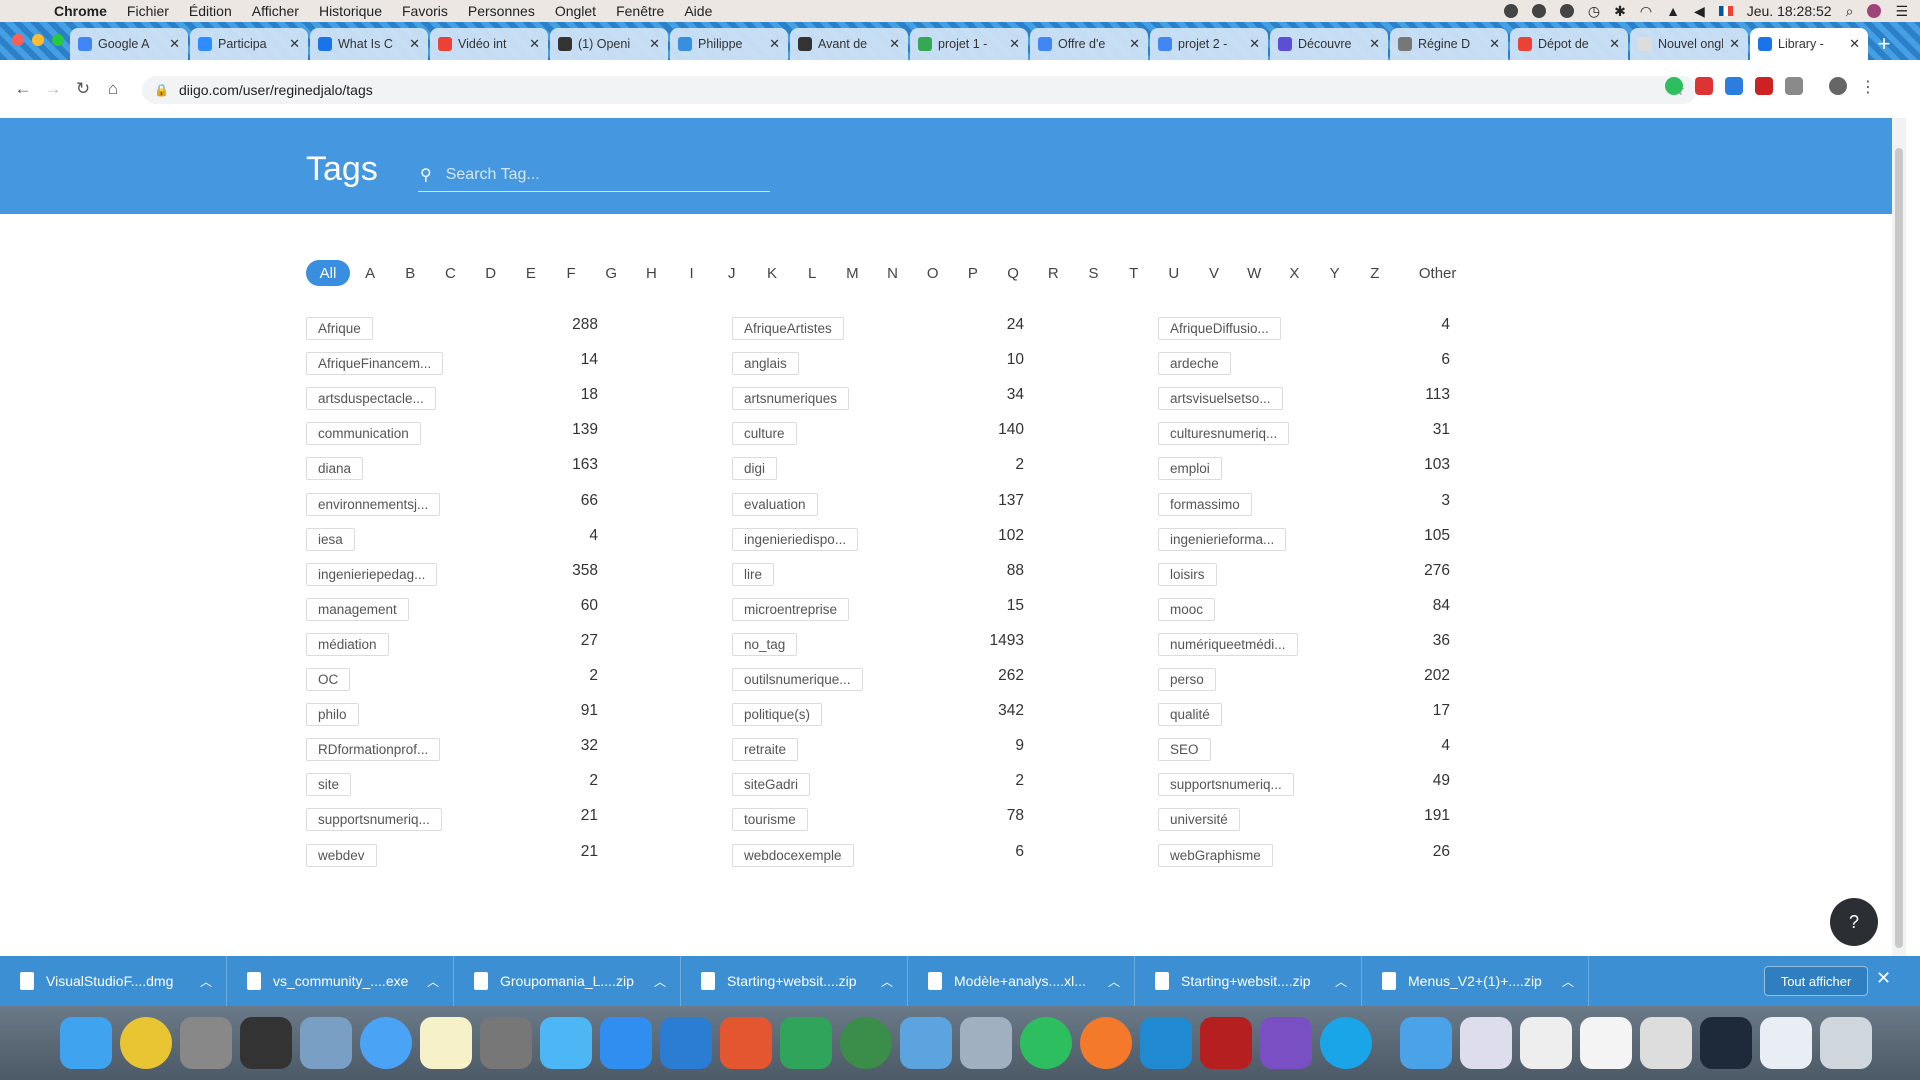 The image size is (1920, 1080). What do you see at coordinates (1426, 1043) in the screenshot?
I see `downloads-folder-icon` at bounding box center [1426, 1043].